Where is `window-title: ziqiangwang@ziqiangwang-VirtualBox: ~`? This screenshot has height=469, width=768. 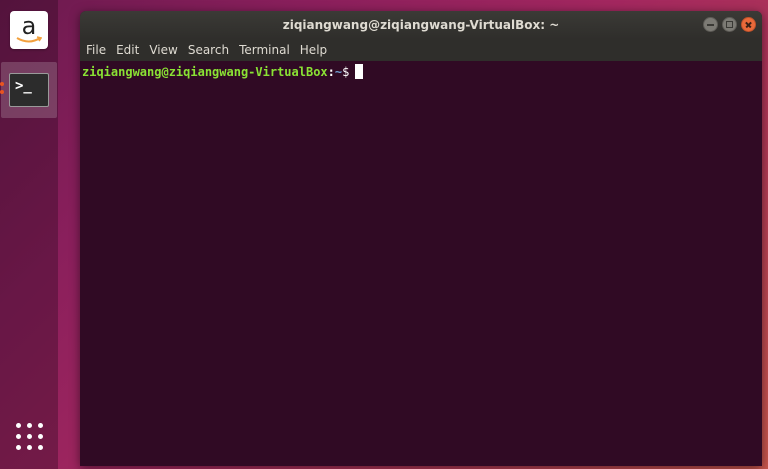
window-title: ziqiangwang@ziqiangwang-VirtualBox: ~ is located at coordinates (421, 25).